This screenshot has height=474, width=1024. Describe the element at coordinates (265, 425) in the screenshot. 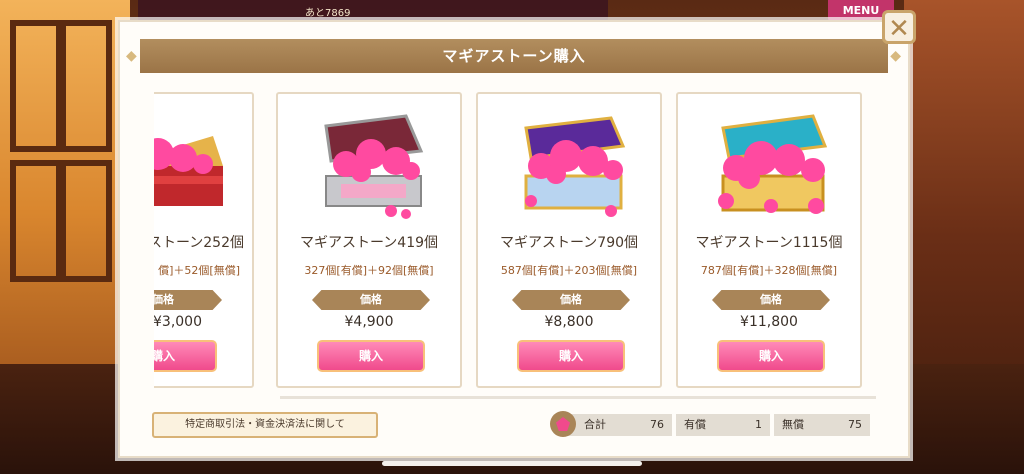

I see `legal-info-button: 特定商取引法・資金決済法に関して` at that location.